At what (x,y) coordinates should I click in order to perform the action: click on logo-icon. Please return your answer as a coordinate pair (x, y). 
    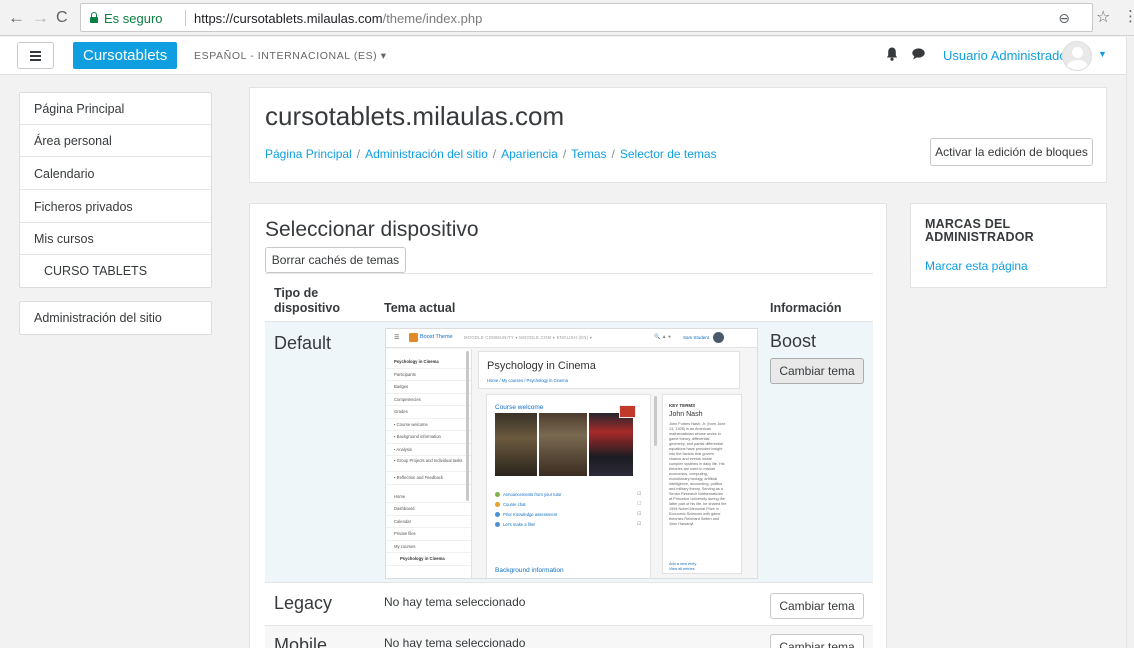
    Looking at the image, I should click on (413, 337).